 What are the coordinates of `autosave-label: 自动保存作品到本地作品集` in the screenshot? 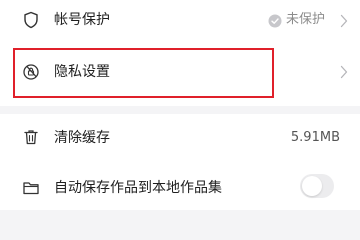 It's located at (138, 188).